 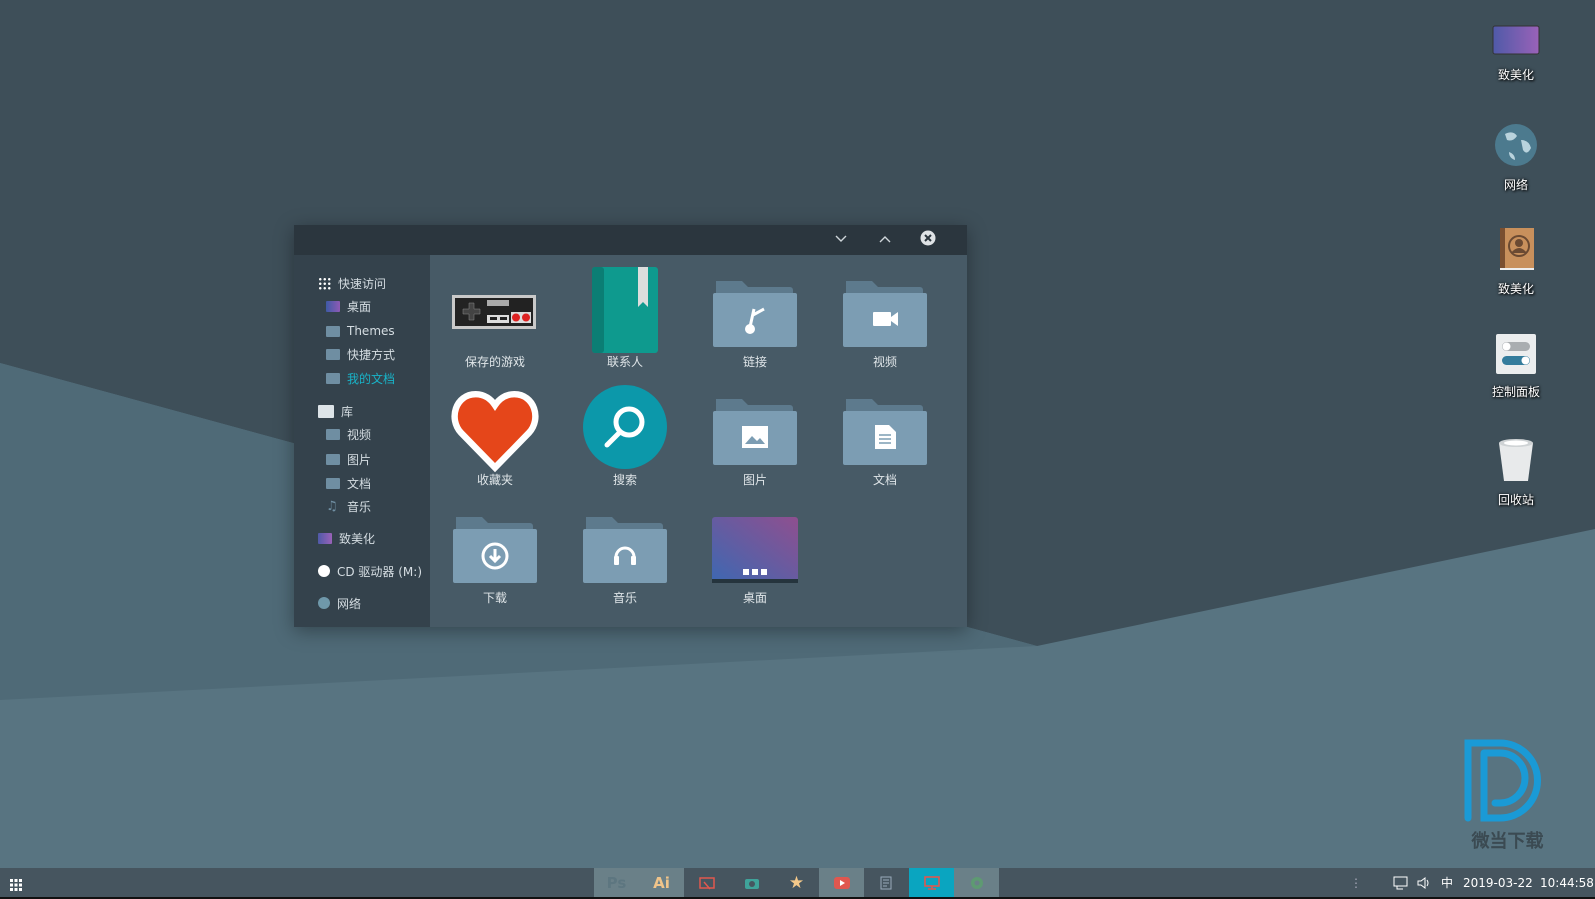 I want to click on notepad-icon, so click(x=885, y=882).